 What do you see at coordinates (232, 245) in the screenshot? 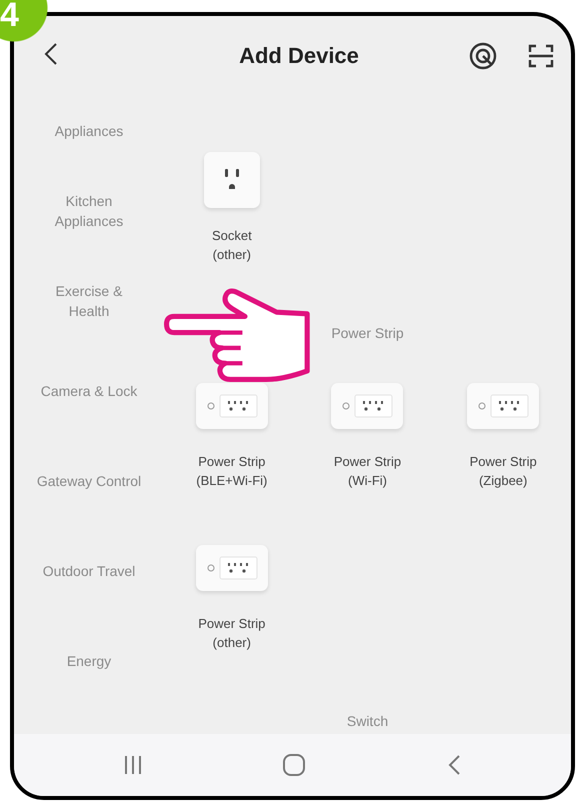
I see `device-label: Socket (other)` at bounding box center [232, 245].